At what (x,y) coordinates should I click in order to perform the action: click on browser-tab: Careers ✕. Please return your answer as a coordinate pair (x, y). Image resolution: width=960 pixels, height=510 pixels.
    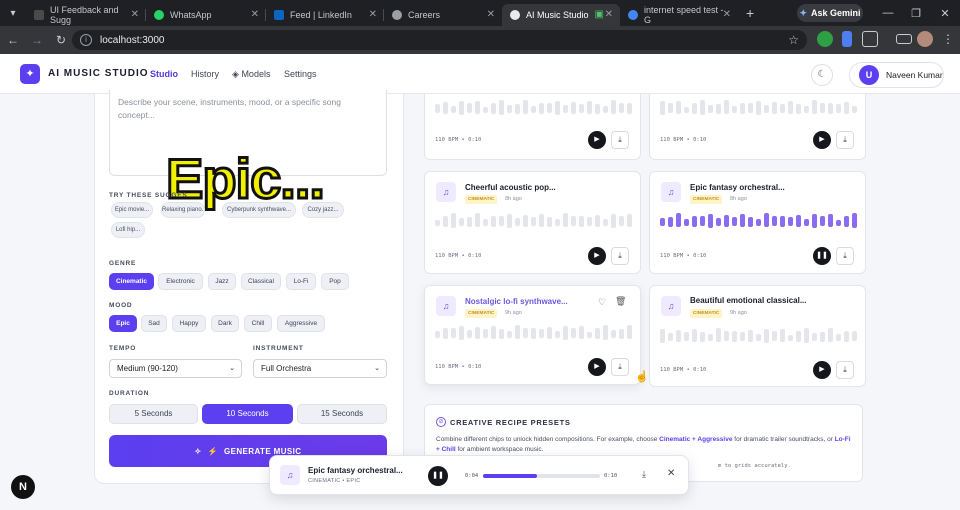
    Looking at the image, I should click on (443, 15).